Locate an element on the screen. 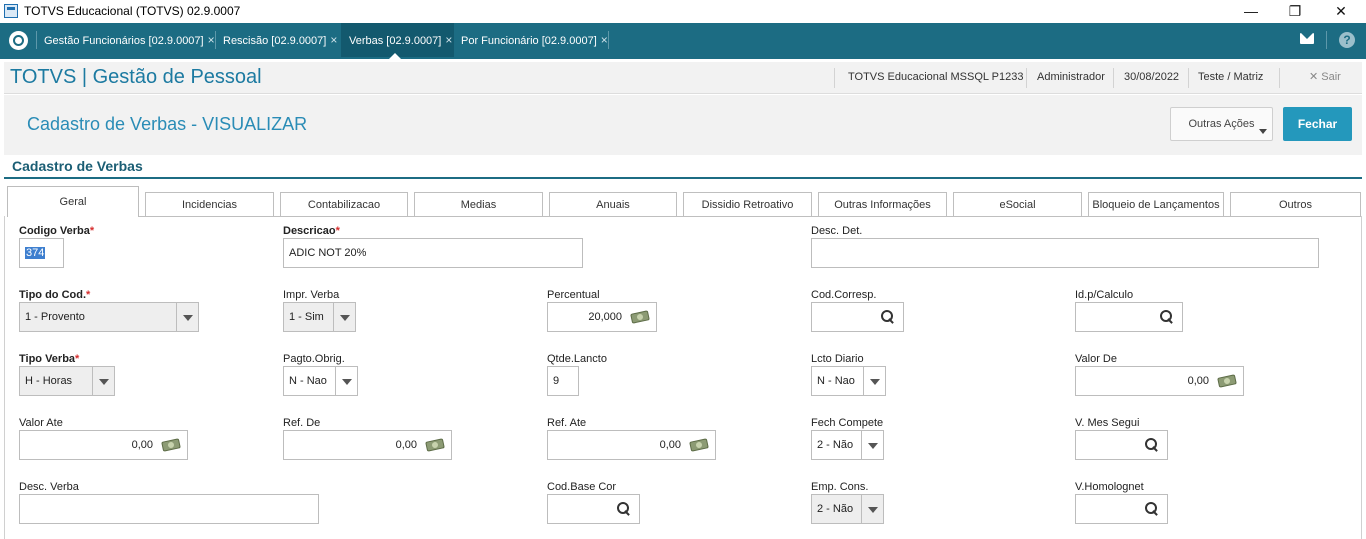 This screenshot has height=539, width=1366. date-label: 30/08/2022 is located at coordinates (1152, 77).